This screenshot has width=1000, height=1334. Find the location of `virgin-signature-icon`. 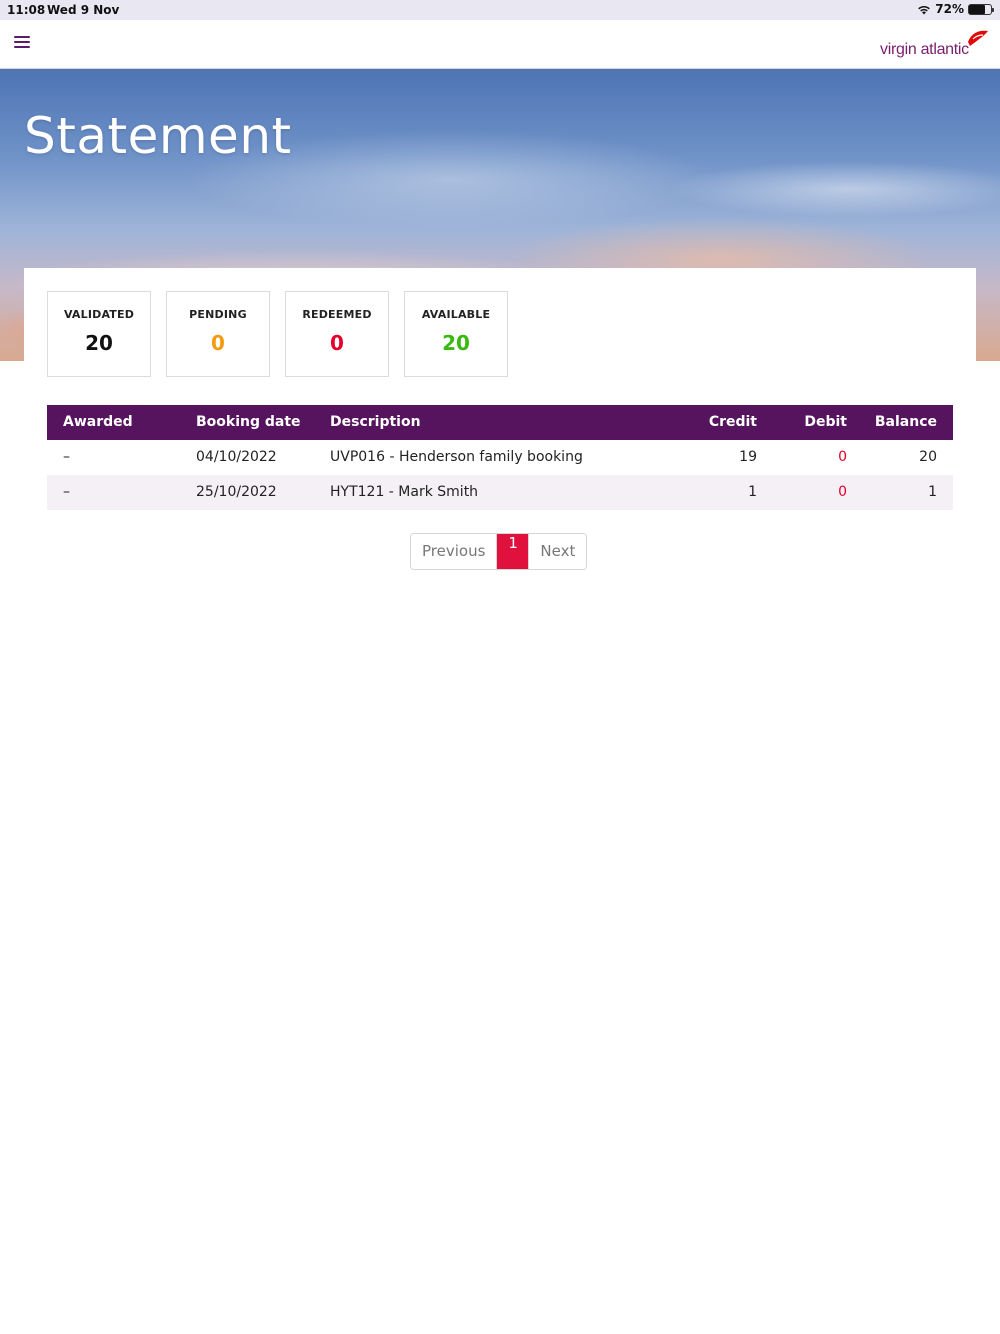

virgin-signature-icon is located at coordinates (978, 38).